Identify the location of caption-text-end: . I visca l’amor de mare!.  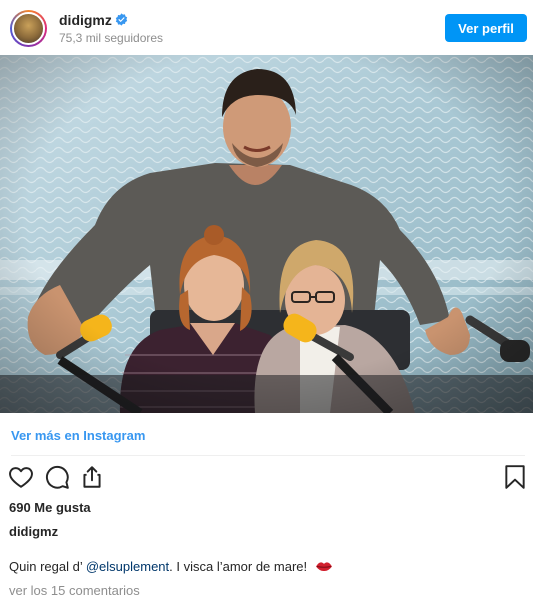
(238, 566).